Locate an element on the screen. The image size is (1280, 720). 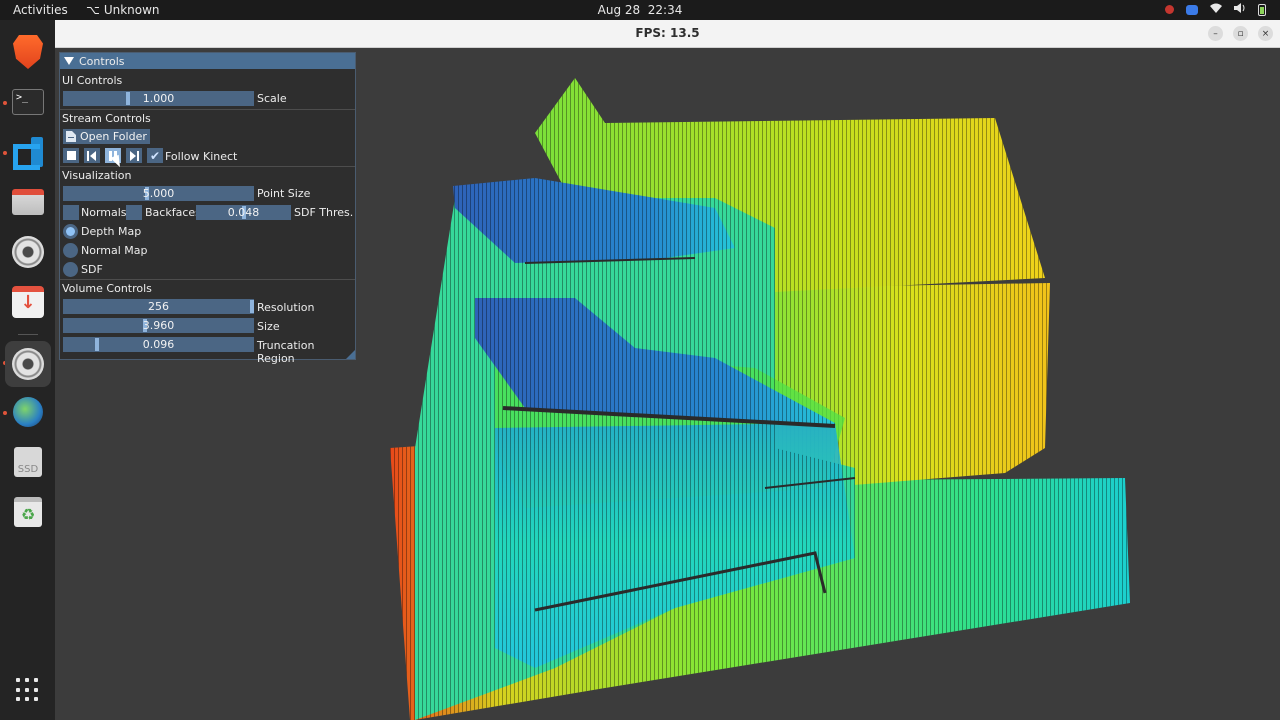
system-tray is located at coordinates (1215, 9).